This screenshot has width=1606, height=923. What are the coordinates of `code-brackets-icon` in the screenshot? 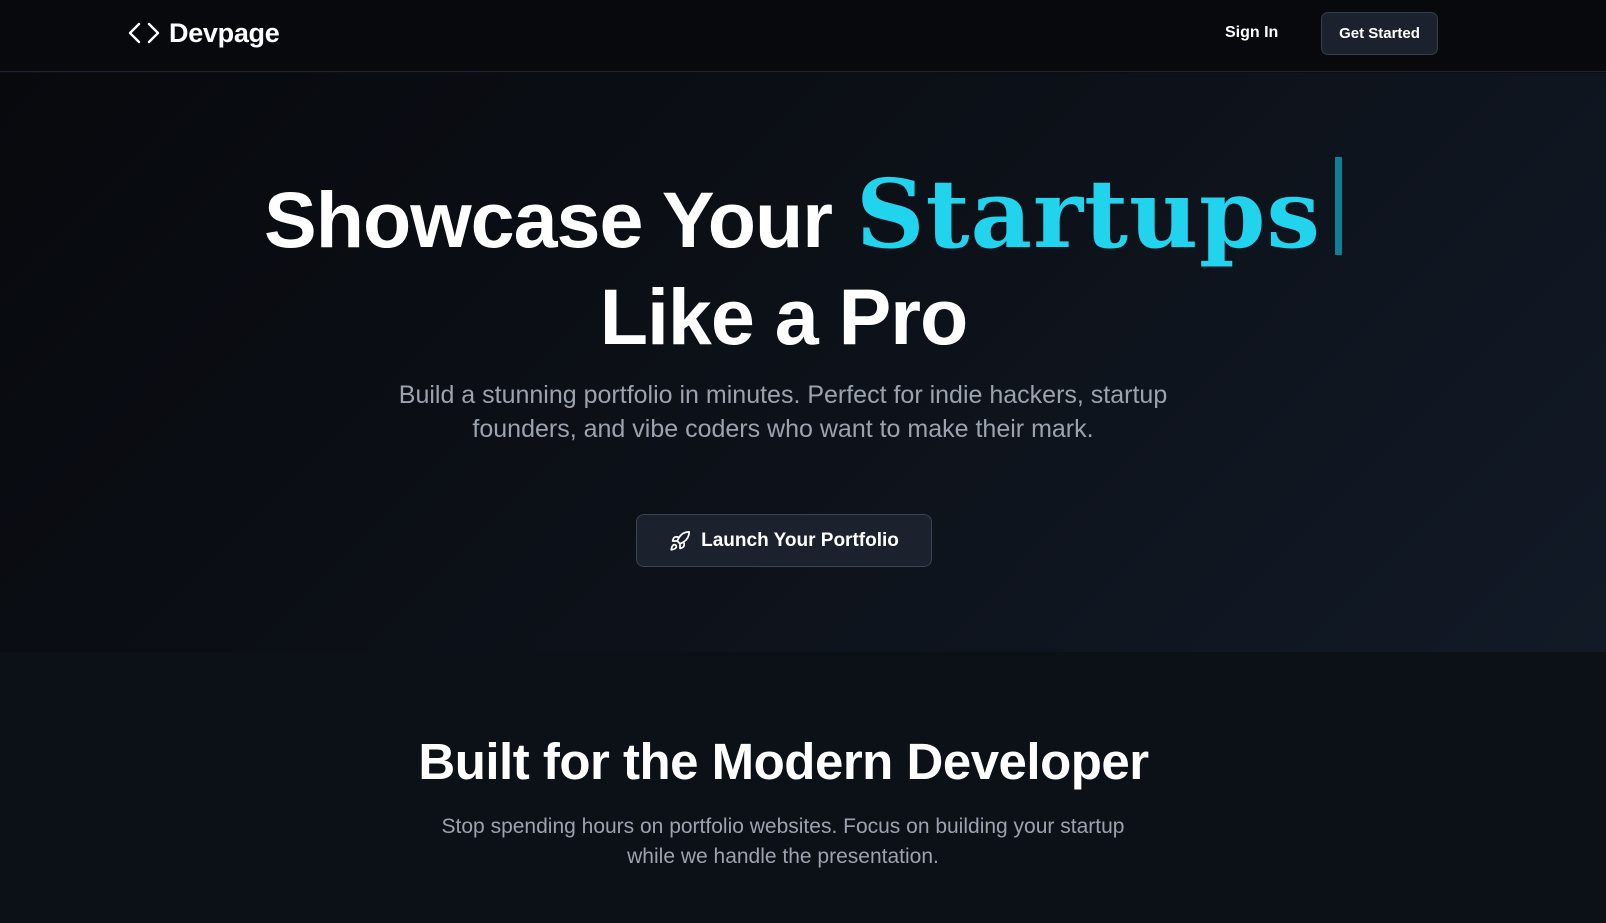 It's located at (144, 33).